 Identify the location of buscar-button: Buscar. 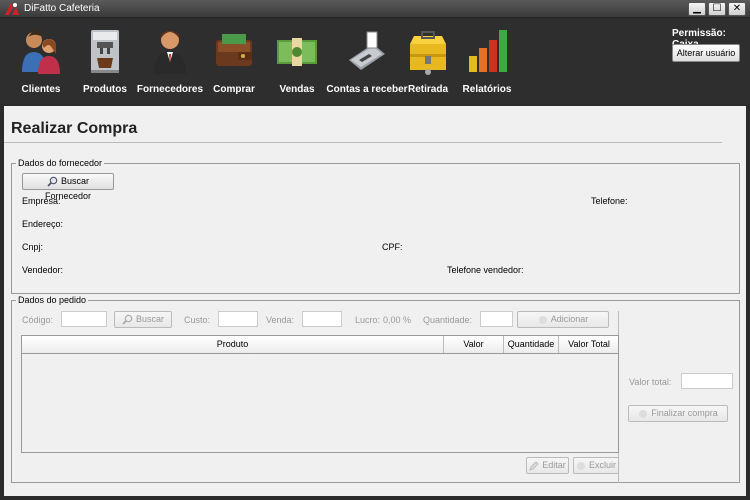
(143, 319).